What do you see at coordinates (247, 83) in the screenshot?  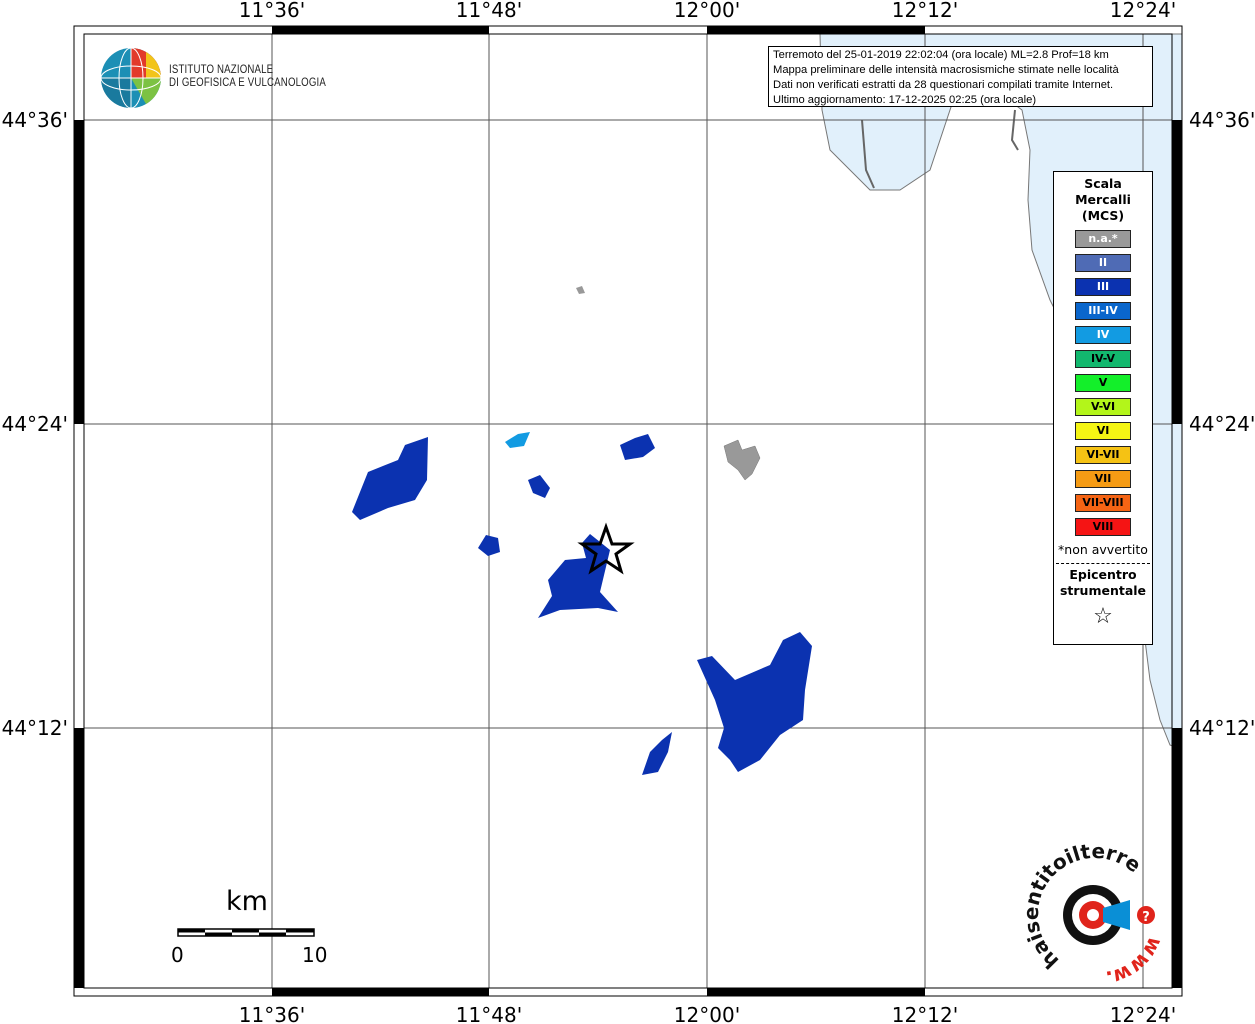 I see `institute-name-line2: DI GEOFISICA E VULCANOLOGIA` at bounding box center [247, 83].